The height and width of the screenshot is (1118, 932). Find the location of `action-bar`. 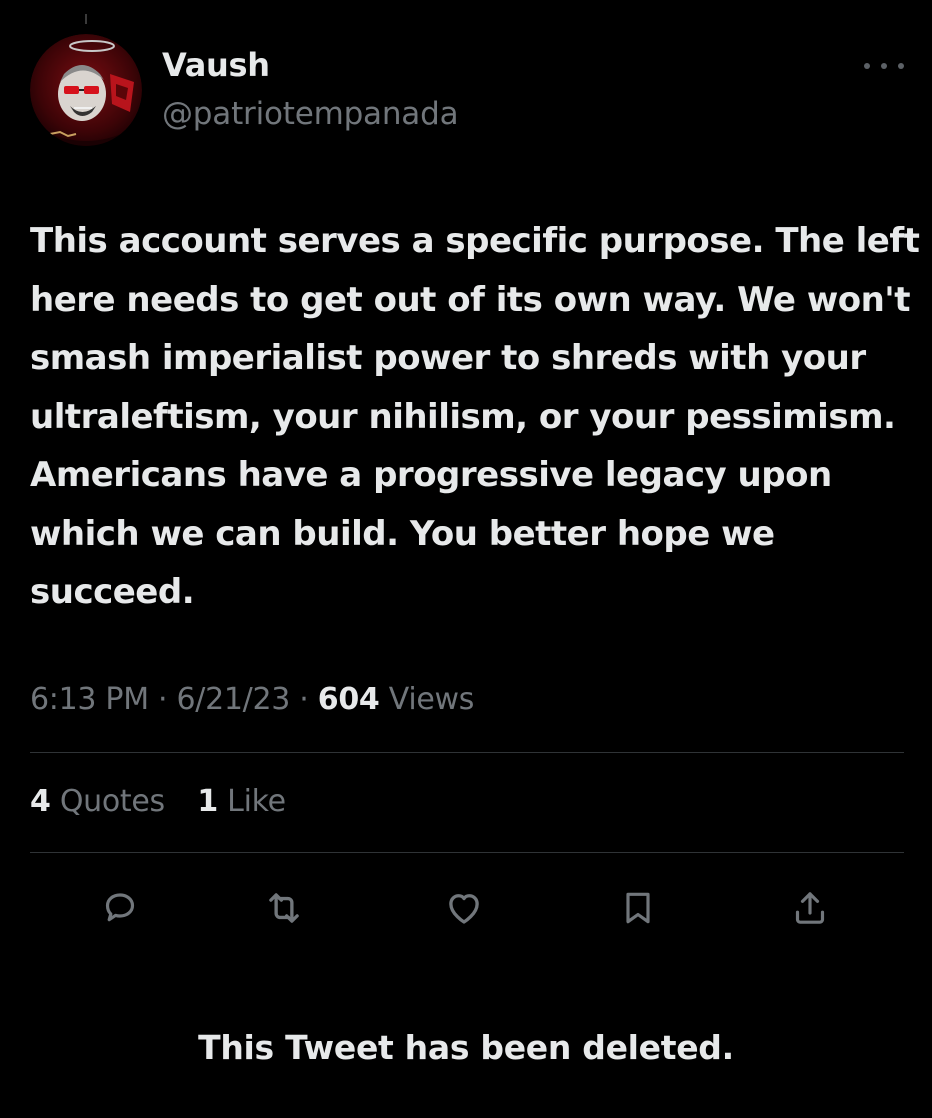

action-bar is located at coordinates (466, 908).